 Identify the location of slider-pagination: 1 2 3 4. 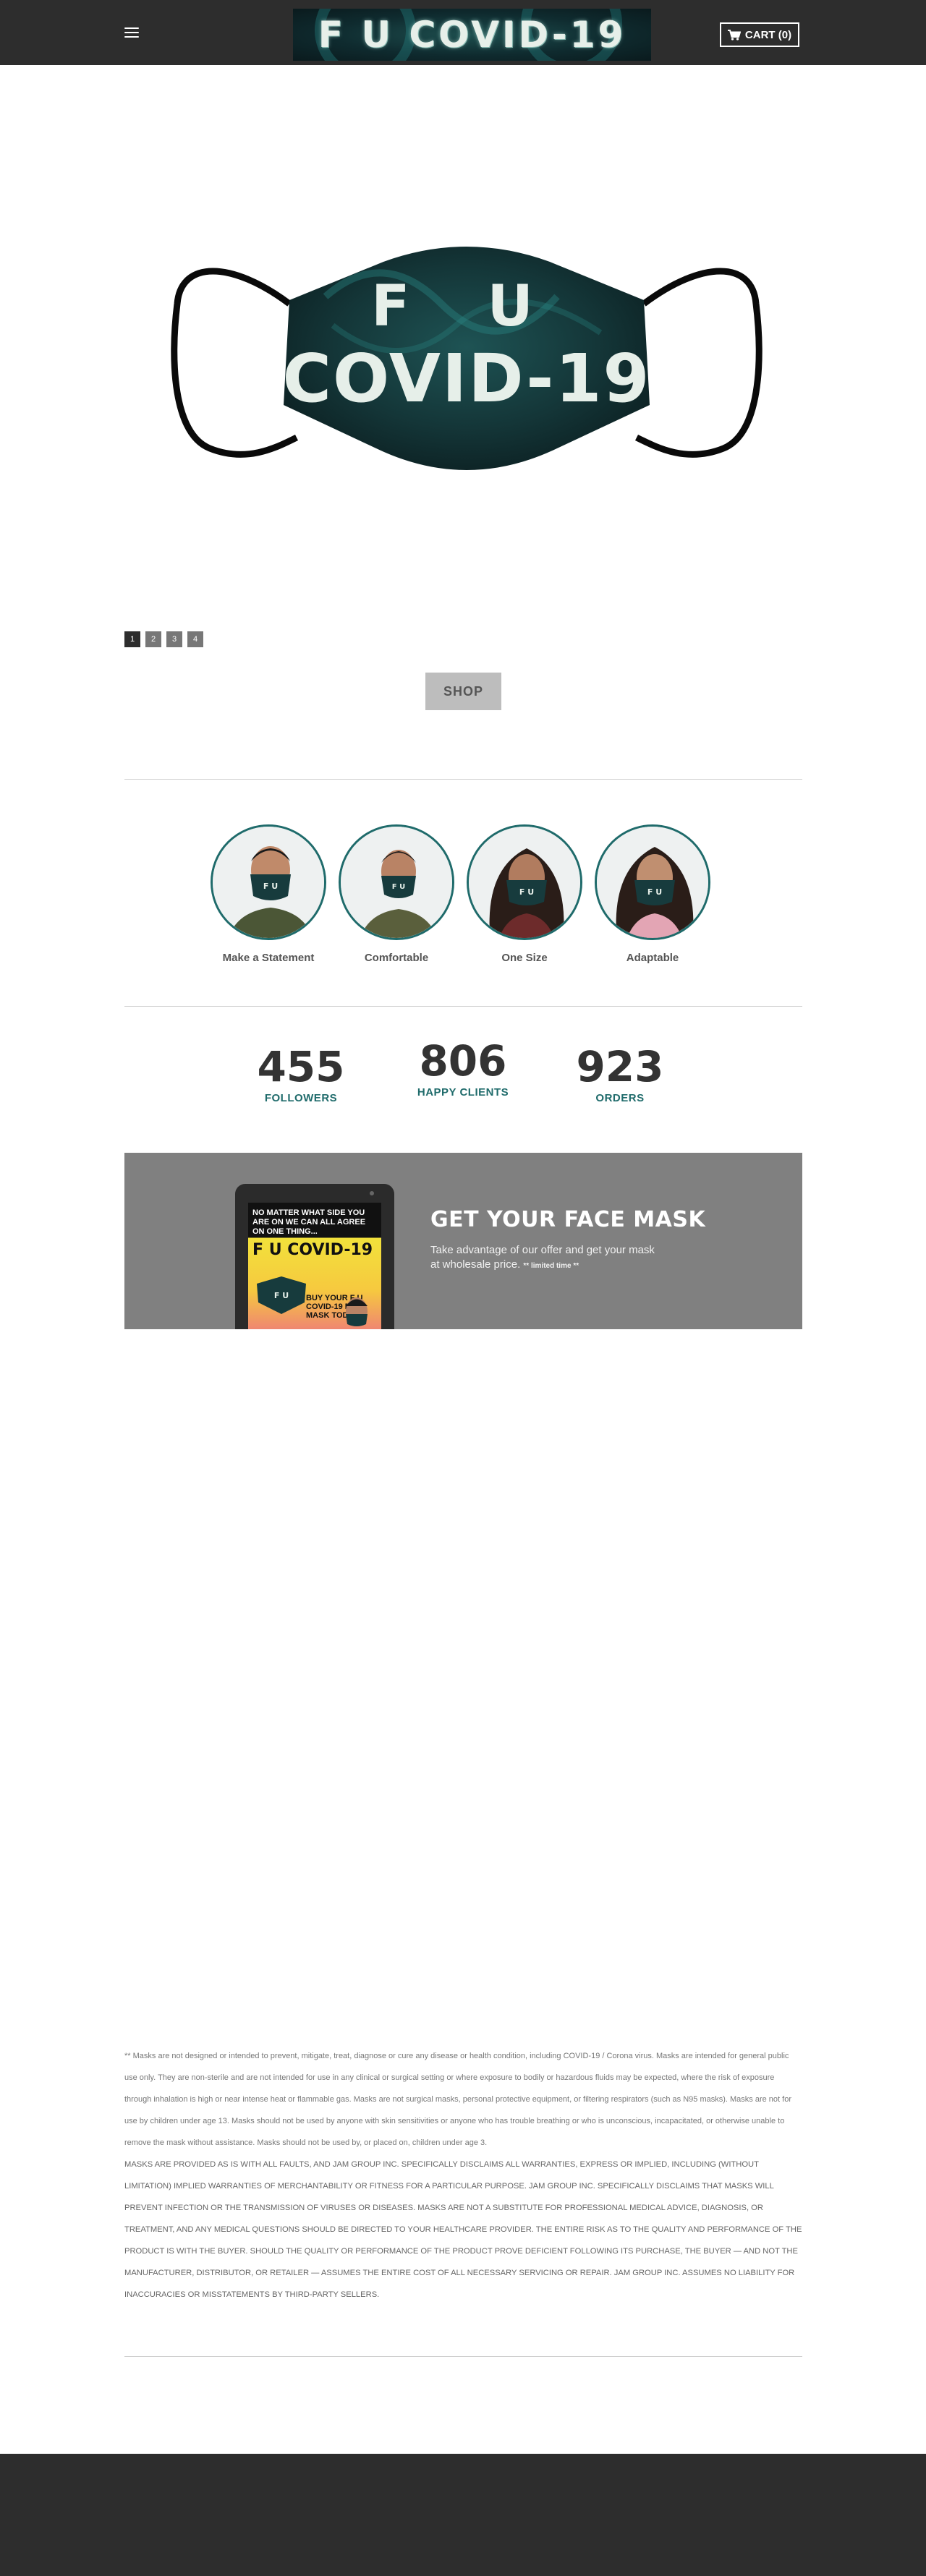
(163, 639).